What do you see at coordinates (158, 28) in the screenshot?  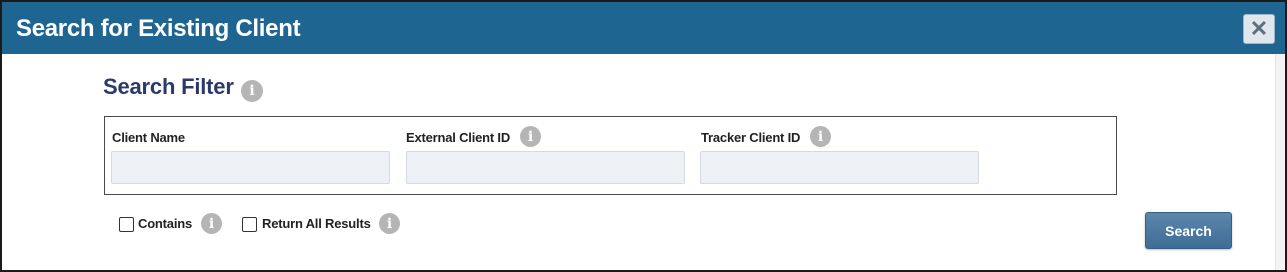 I see `dialog-title: Search for Existing Client` at bounding box center [158, 28].